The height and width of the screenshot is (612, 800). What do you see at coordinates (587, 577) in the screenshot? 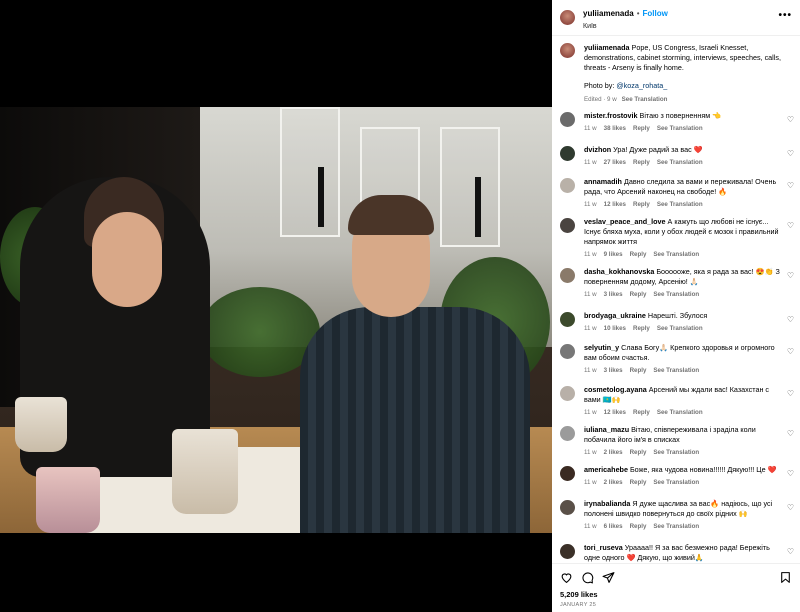
I see `comment-icon` at bounding box center [587, 577].